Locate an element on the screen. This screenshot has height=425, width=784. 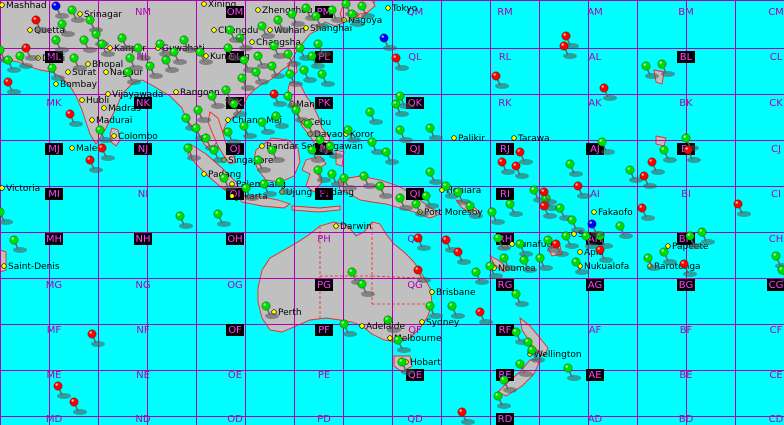
grid-square-label: CH is located at coordinates (776, 239).